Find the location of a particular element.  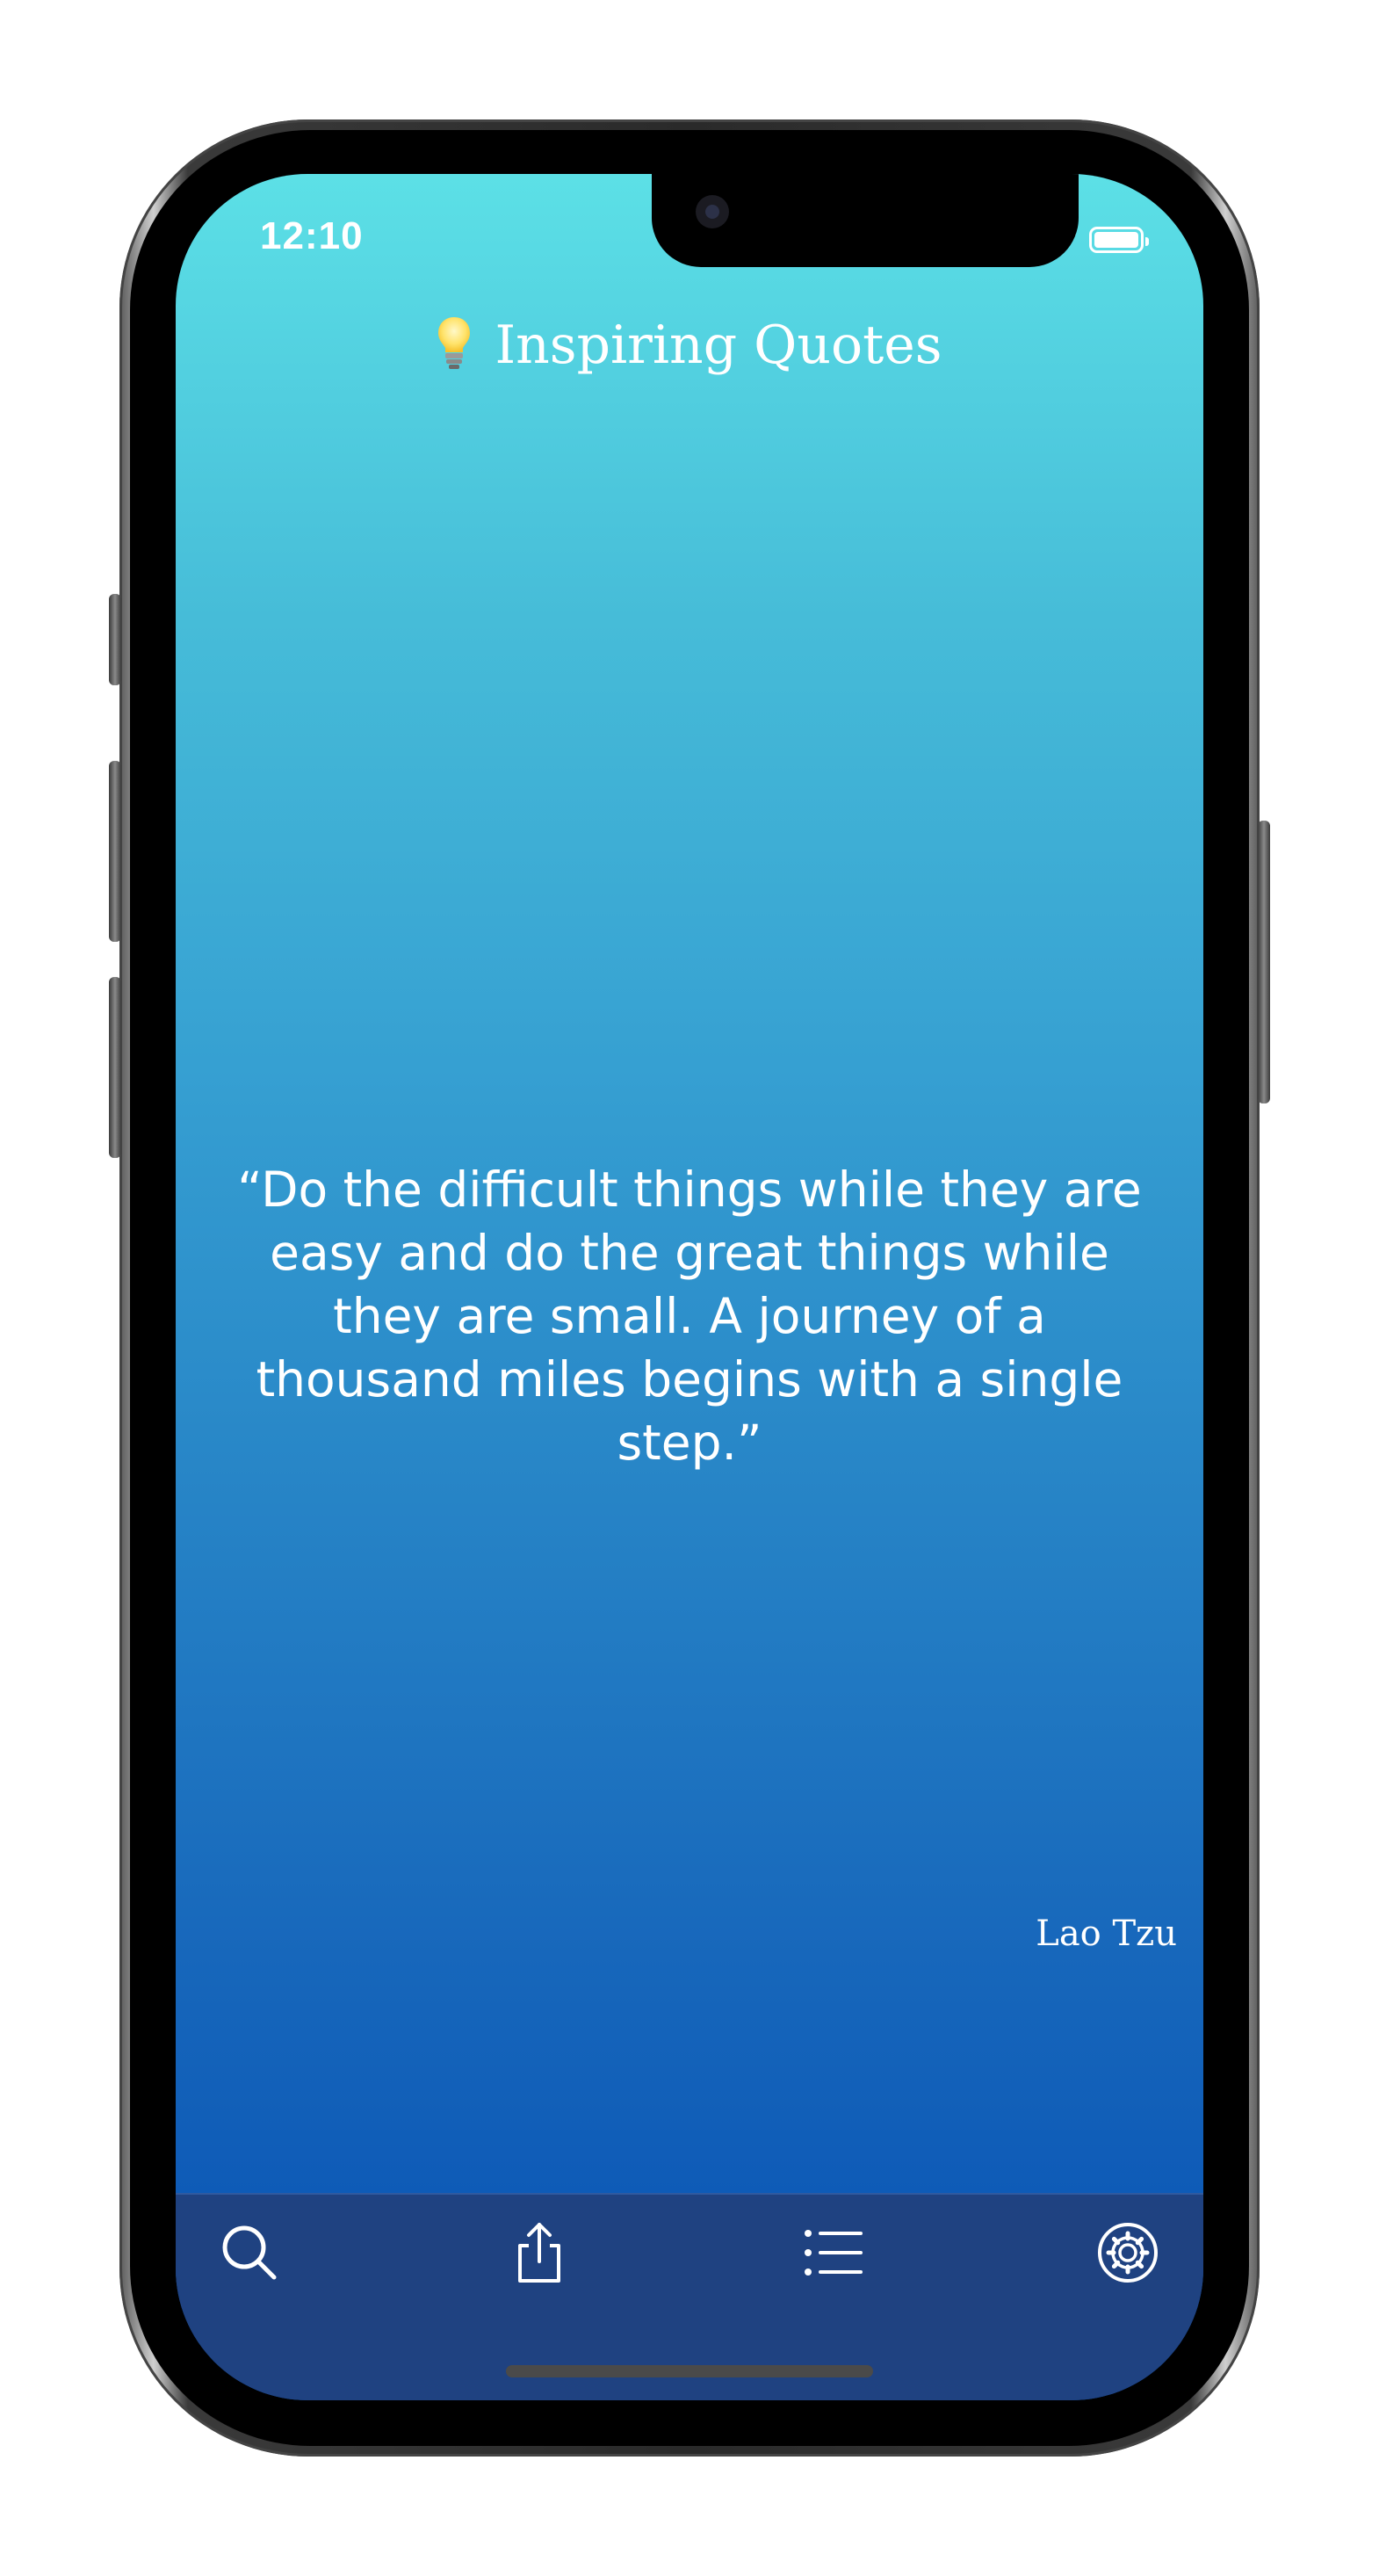

home-indicator is located at coordinates (689, 2371).